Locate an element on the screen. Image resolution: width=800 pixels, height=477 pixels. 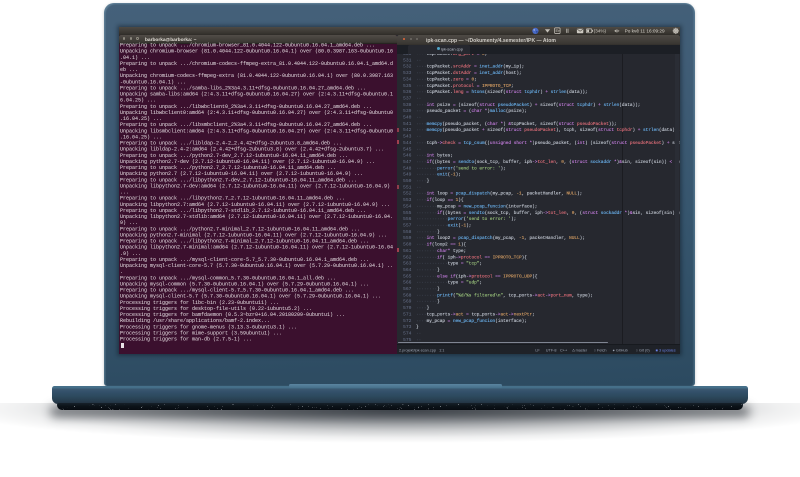
svg-text: (34%) is located at coordinates (599, 31).